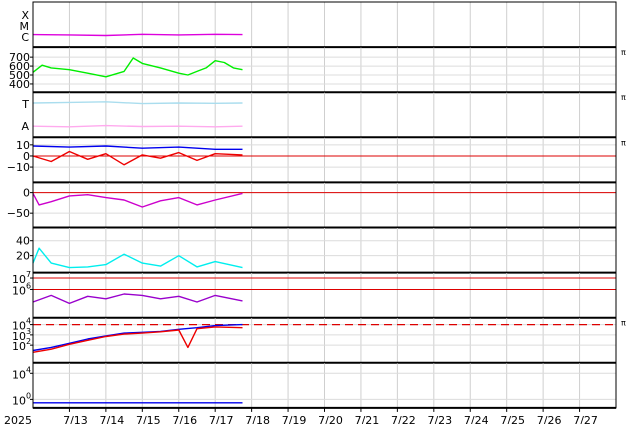  I want to click on y-tick-label: T, so click(25, 104).